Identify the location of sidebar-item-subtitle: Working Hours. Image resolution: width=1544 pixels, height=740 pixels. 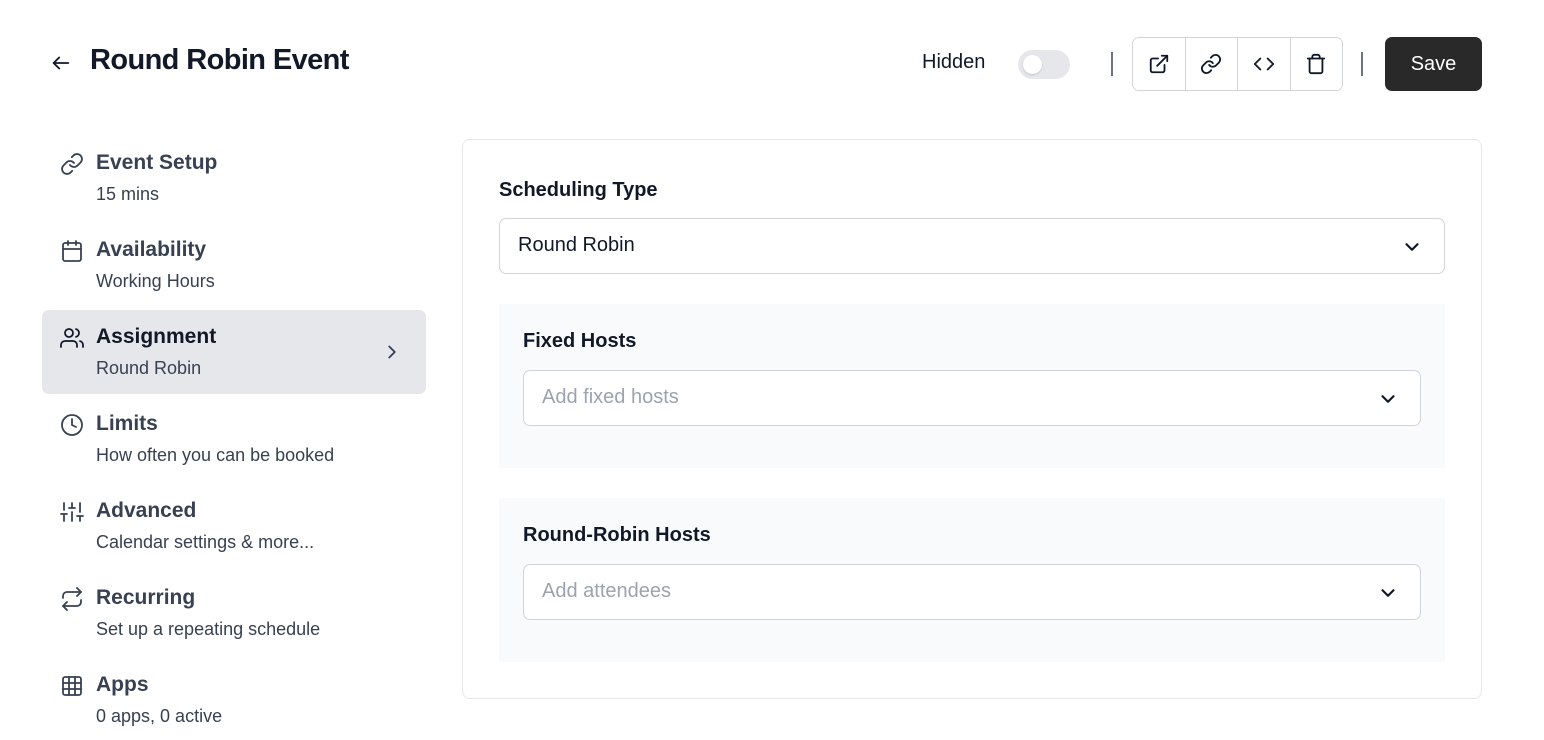
(155, 281).